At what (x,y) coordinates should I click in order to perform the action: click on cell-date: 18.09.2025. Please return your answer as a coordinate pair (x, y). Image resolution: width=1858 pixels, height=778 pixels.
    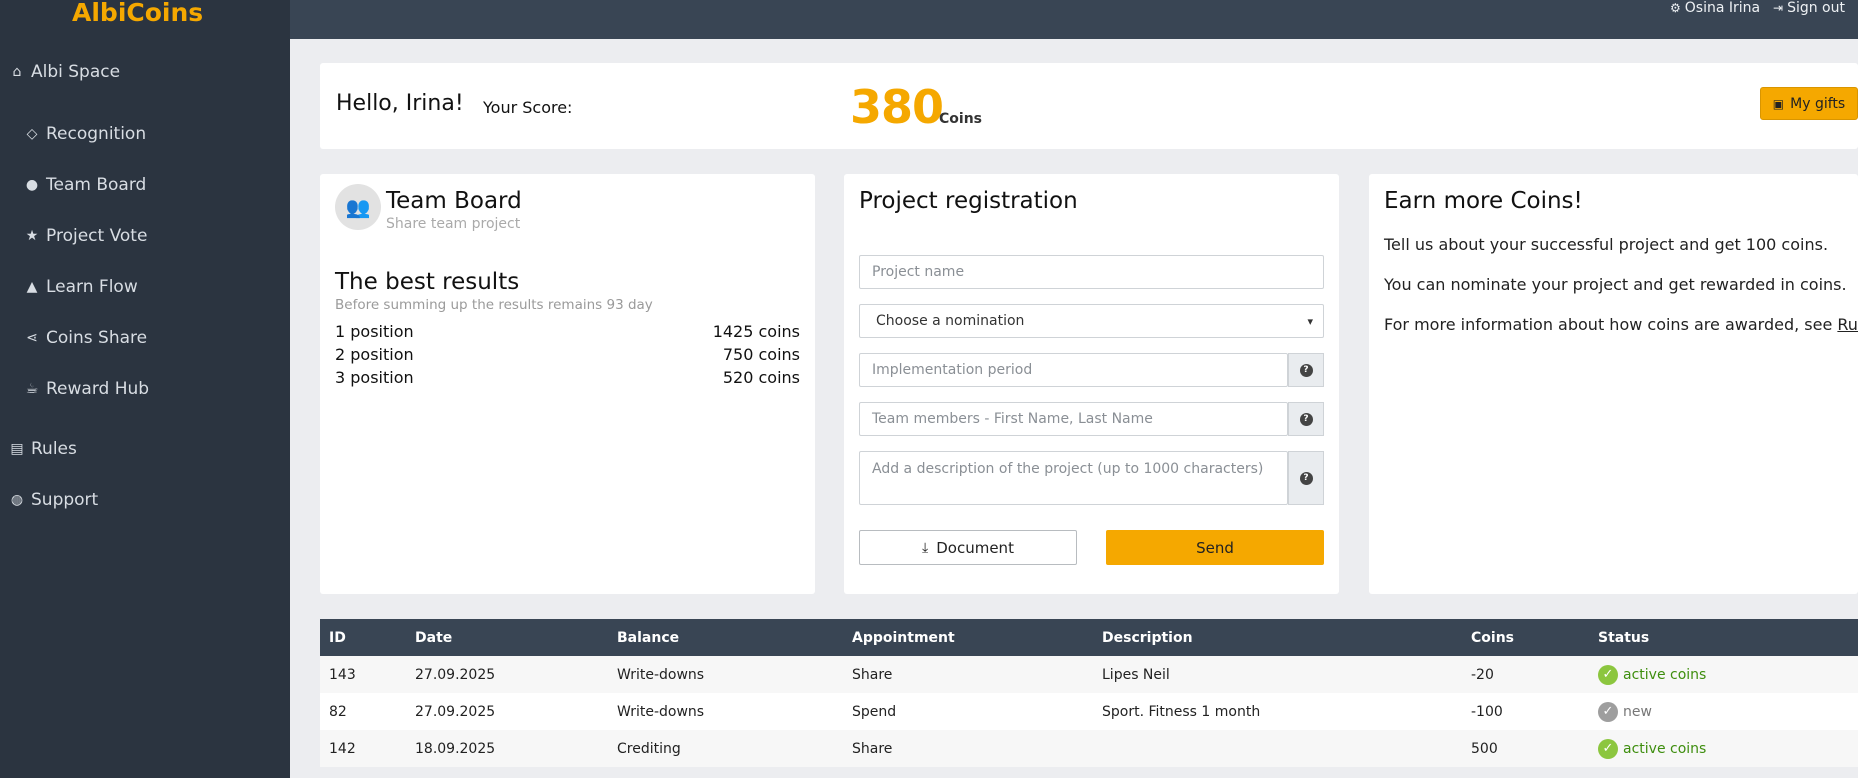
    Looking at the image, I should click on (455, 748).